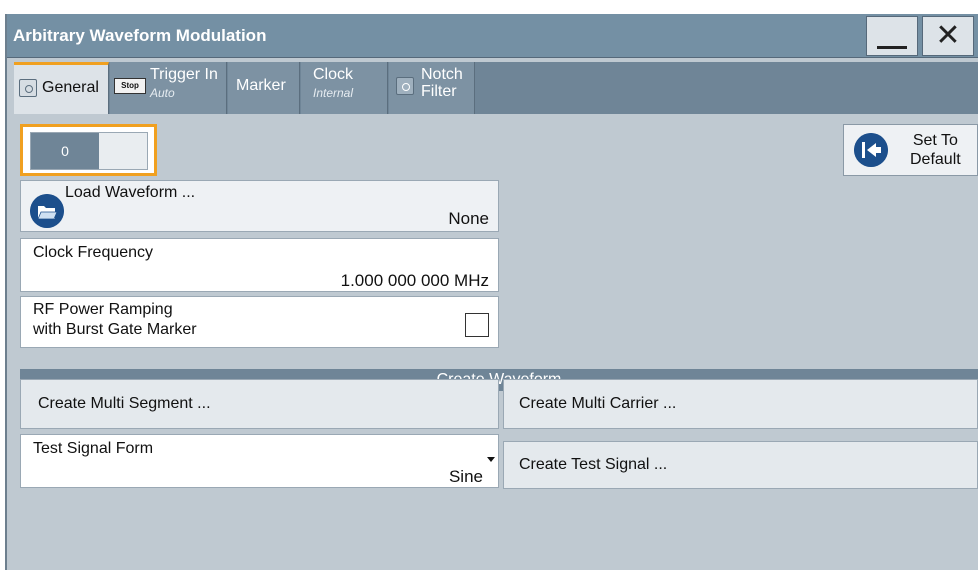 This screenshot has height=570, width=978. What do you see at coordinates (259, 461) in the screenshot?
I see `test-signal-form-dropdown: Test Signal Form Sine` at bounding box center [259, 461].